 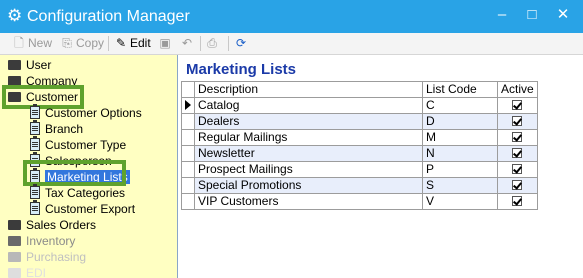 What do you see at coordinates (460, 121) in the screenshot?
I see `cell-list-code: D` at bounding box center [460, 121].